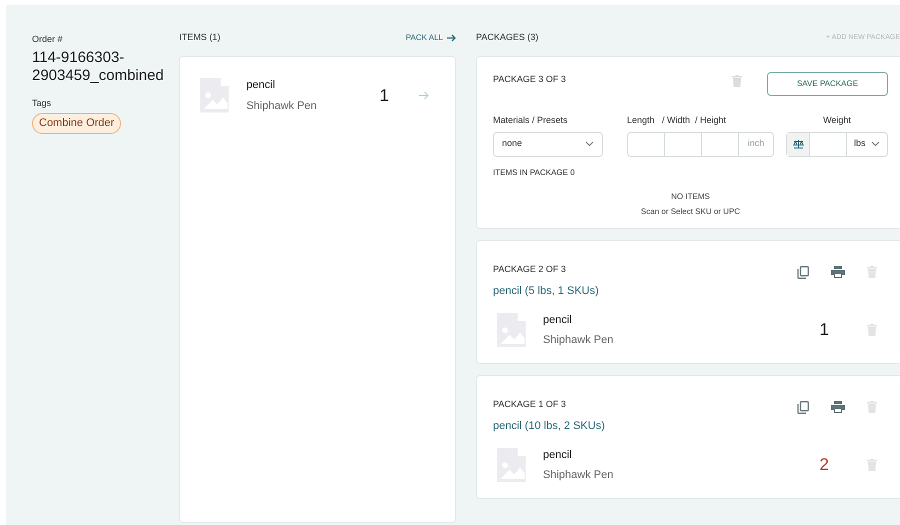 The image size is (900, 525). Describe the element at coordinates (548, 144) in the screenshot. I see `materials-select: none` at that location.